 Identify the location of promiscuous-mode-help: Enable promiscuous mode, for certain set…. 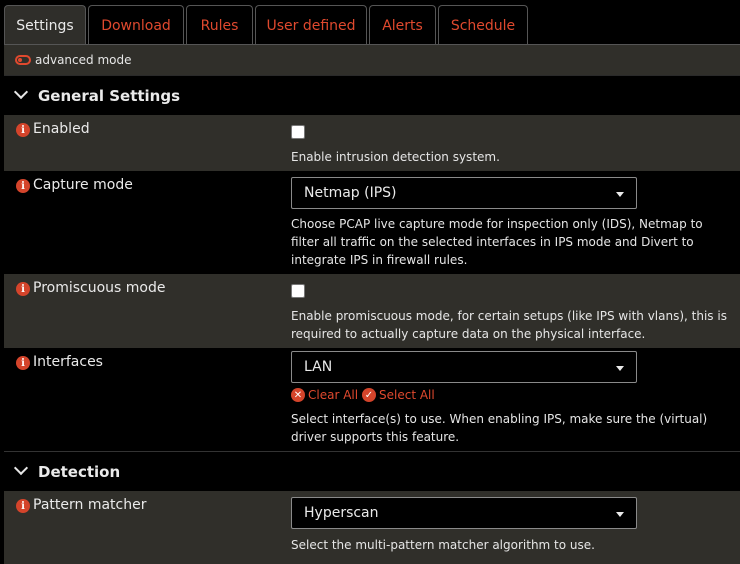
(509, 325).